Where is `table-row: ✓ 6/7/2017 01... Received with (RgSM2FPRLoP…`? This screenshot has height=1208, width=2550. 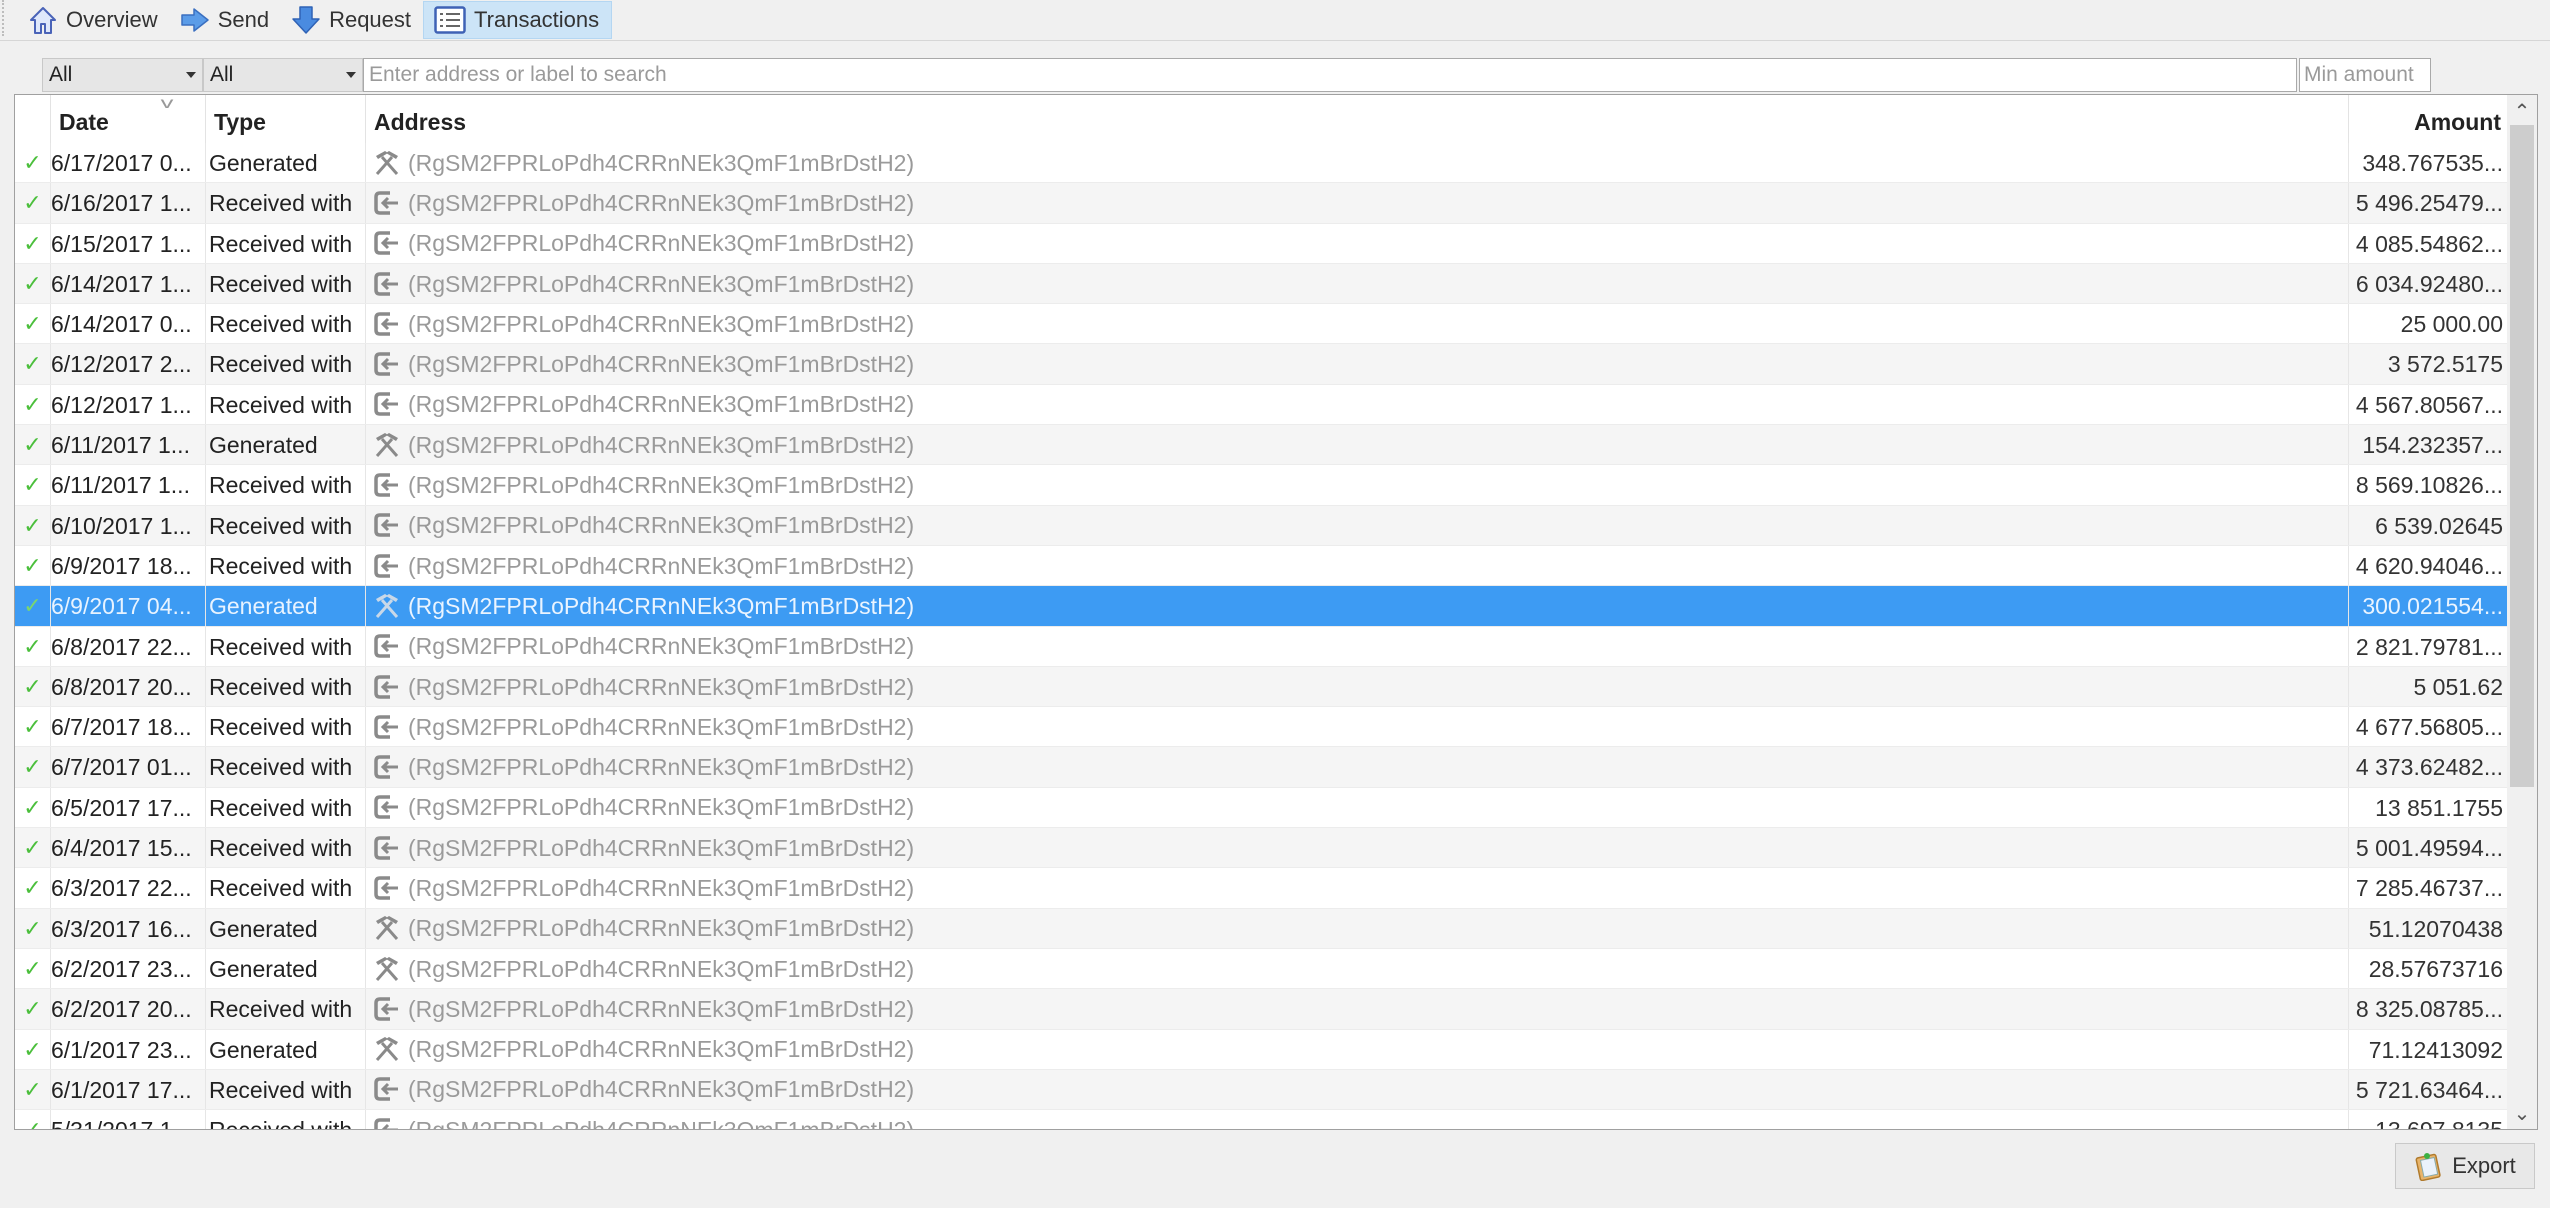
table-row: ✓ 6/7/2017 01... Received with (RgSM2FPRLoP… is located at coordinates (1262, 767).